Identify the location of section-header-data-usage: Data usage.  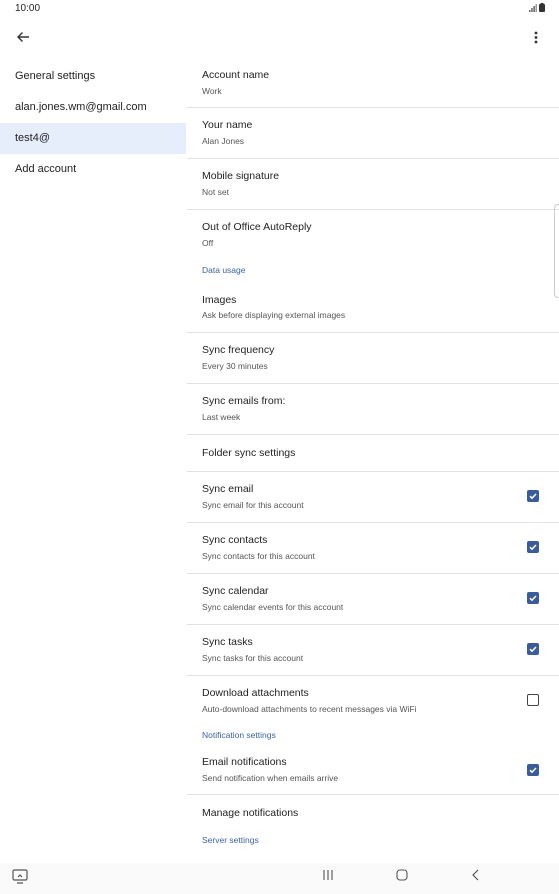
(224, 270).